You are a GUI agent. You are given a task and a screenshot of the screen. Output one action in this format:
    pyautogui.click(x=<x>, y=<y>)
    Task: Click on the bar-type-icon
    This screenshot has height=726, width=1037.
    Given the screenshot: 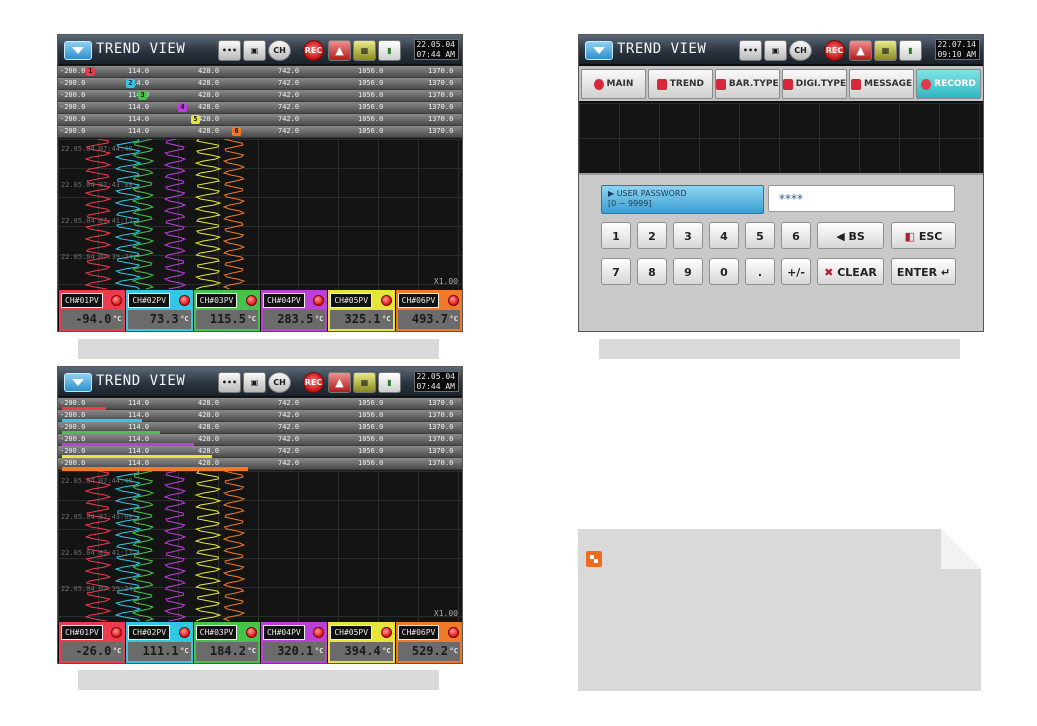 What is the action you would take?
    pyautogui.click(x=720, y=84)
    